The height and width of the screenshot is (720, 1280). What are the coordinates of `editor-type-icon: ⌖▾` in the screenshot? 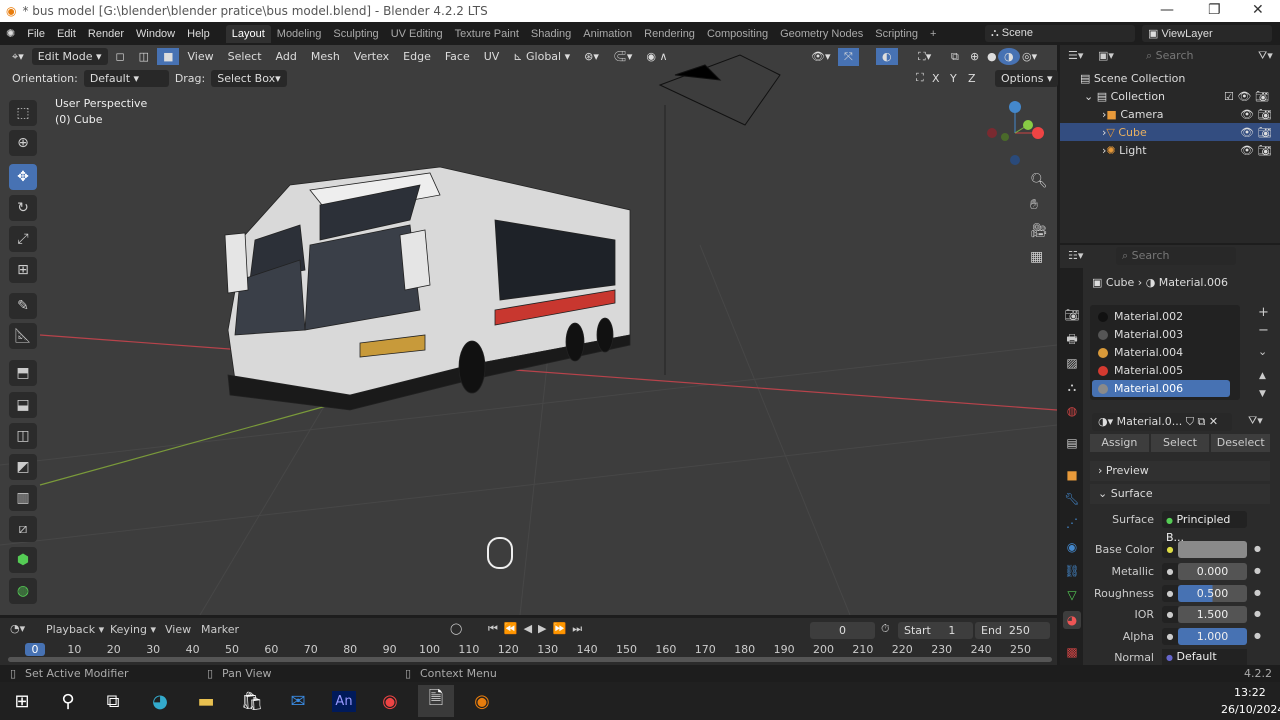 It's located at (18, 57).